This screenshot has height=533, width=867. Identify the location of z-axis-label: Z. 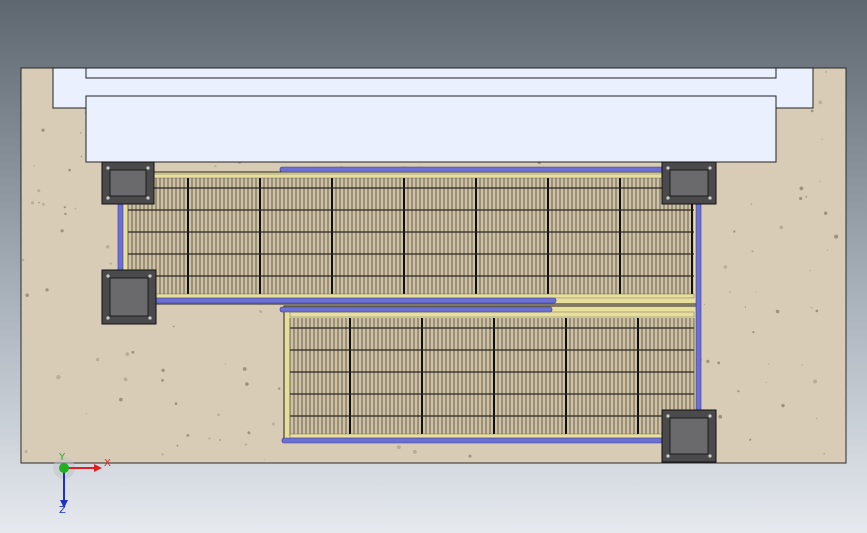
(62, 510).